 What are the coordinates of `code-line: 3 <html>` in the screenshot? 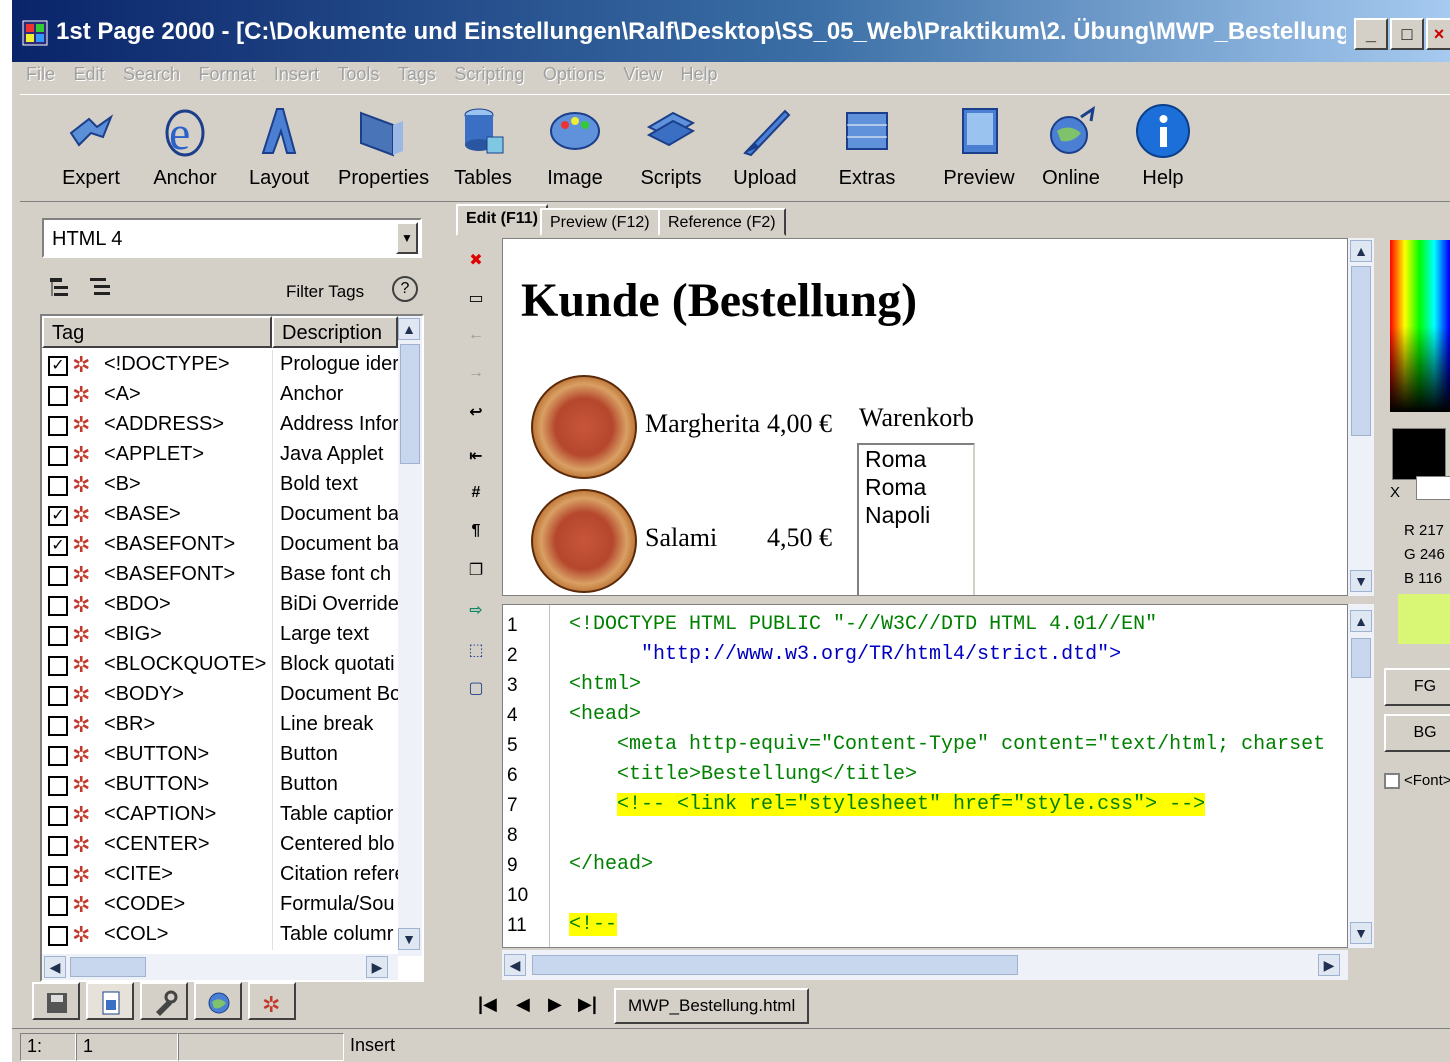 It's located at (925, 686).